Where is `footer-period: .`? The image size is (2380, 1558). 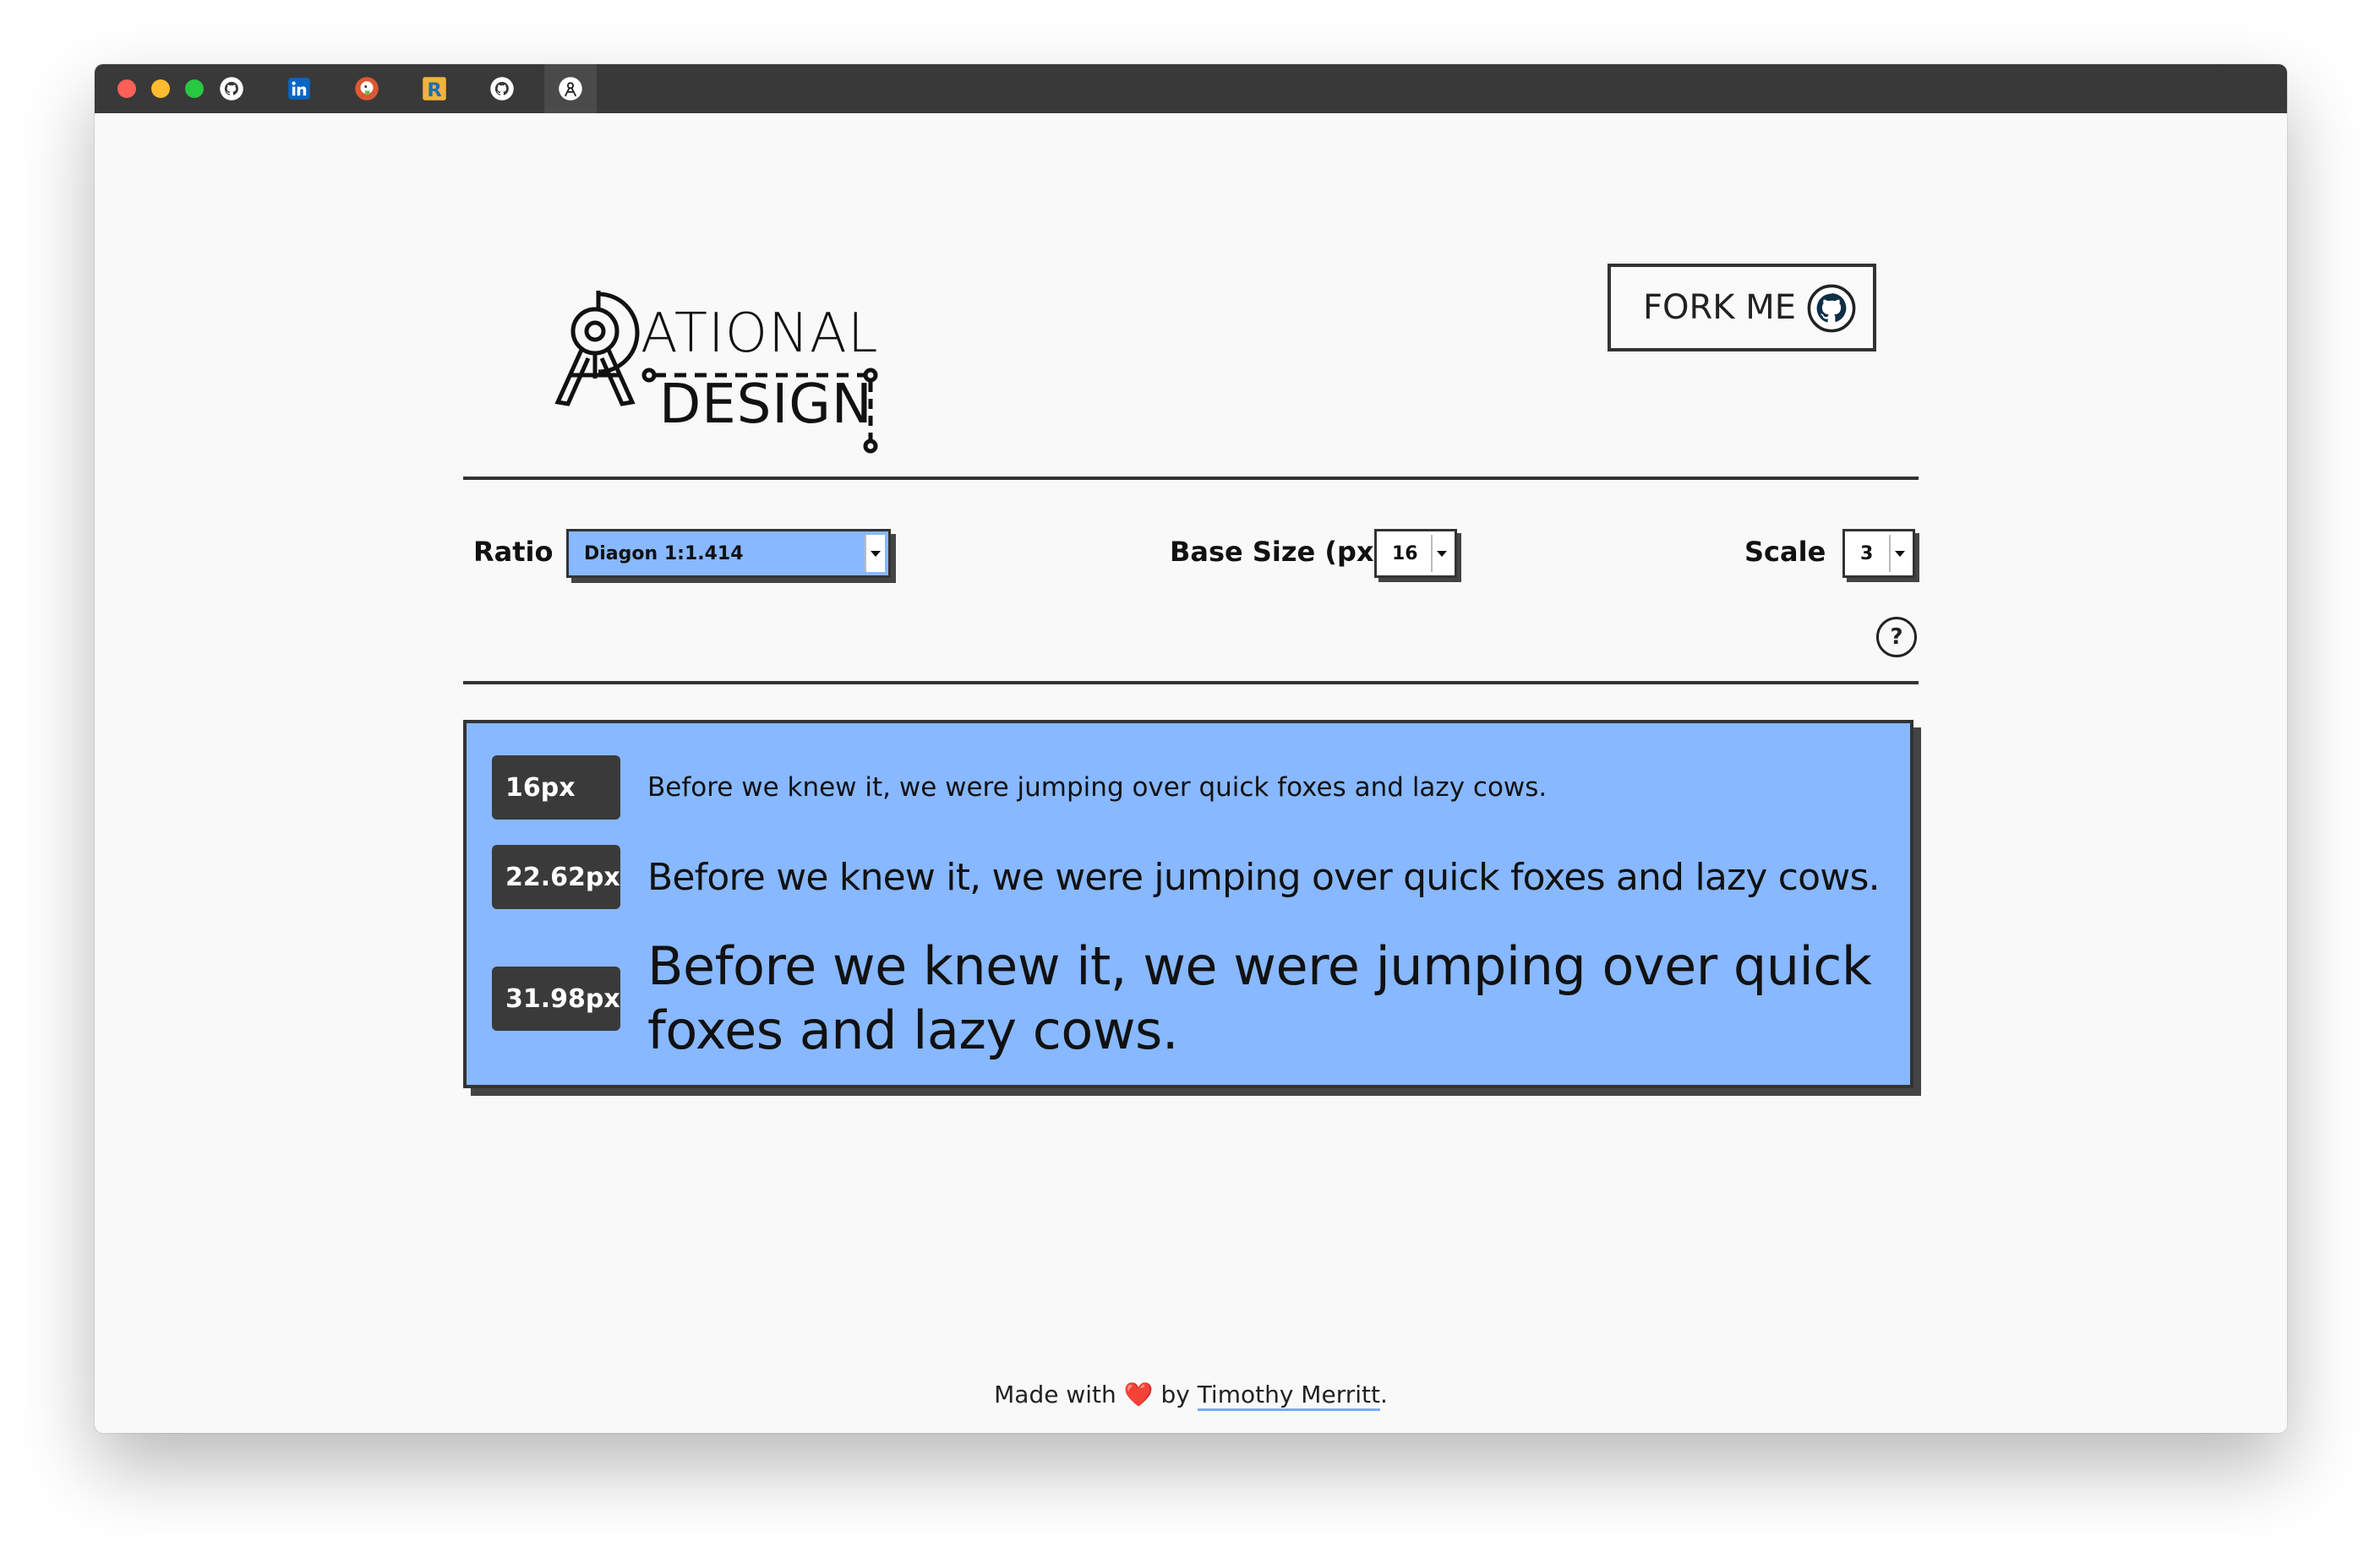 footer-period: . is located at coordinates (1383, 1394).